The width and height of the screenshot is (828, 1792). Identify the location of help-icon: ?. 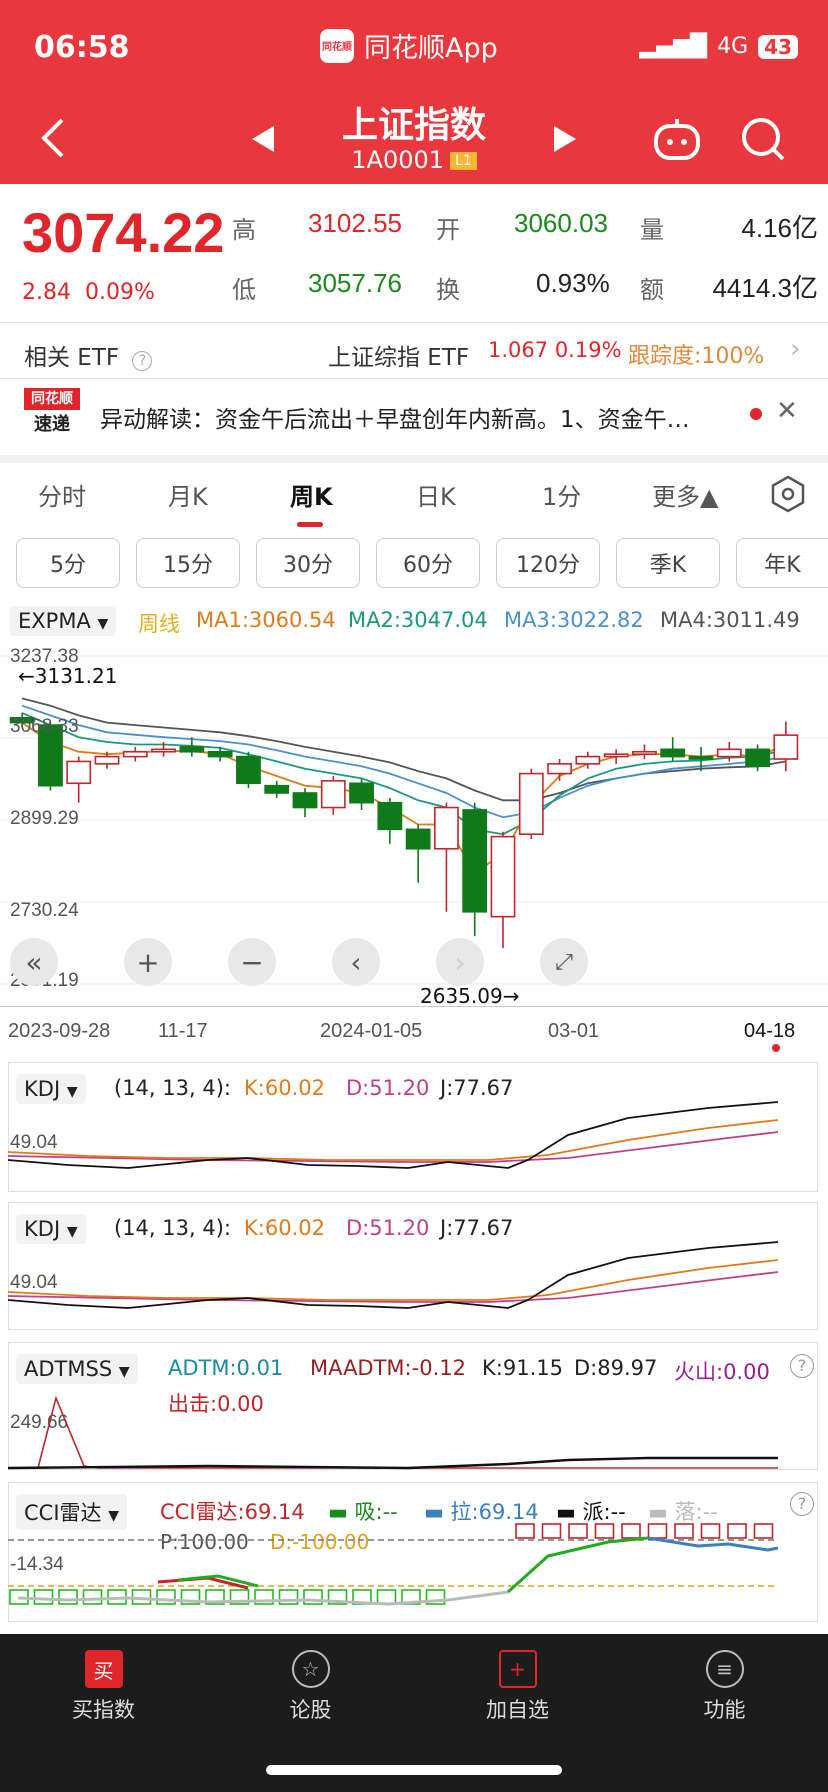
(142, 361).